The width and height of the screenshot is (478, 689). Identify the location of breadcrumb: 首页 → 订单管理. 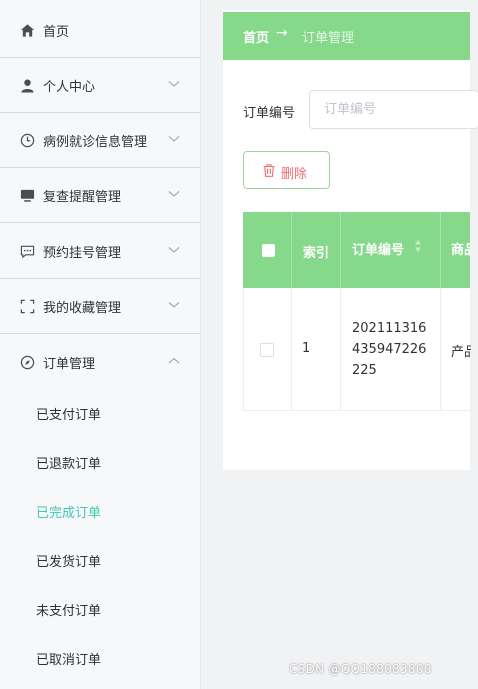
(346, 36).